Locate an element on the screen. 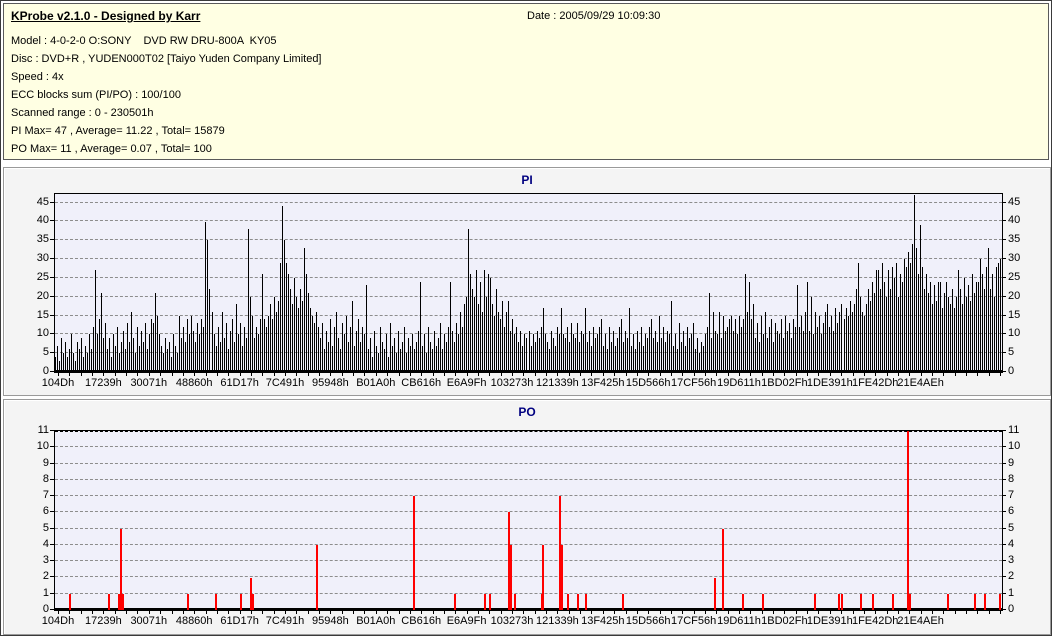  y-tick-label: 4 is located at coordinates (45, 543).